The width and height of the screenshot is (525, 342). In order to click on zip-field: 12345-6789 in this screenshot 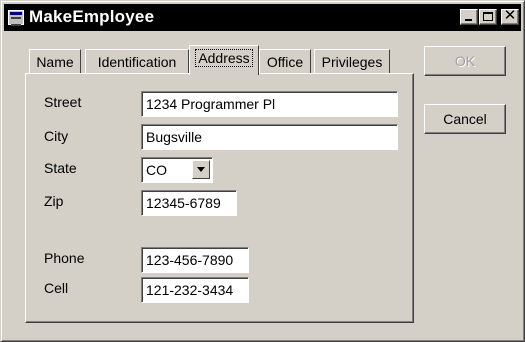, I will do `click(189, 203)`.